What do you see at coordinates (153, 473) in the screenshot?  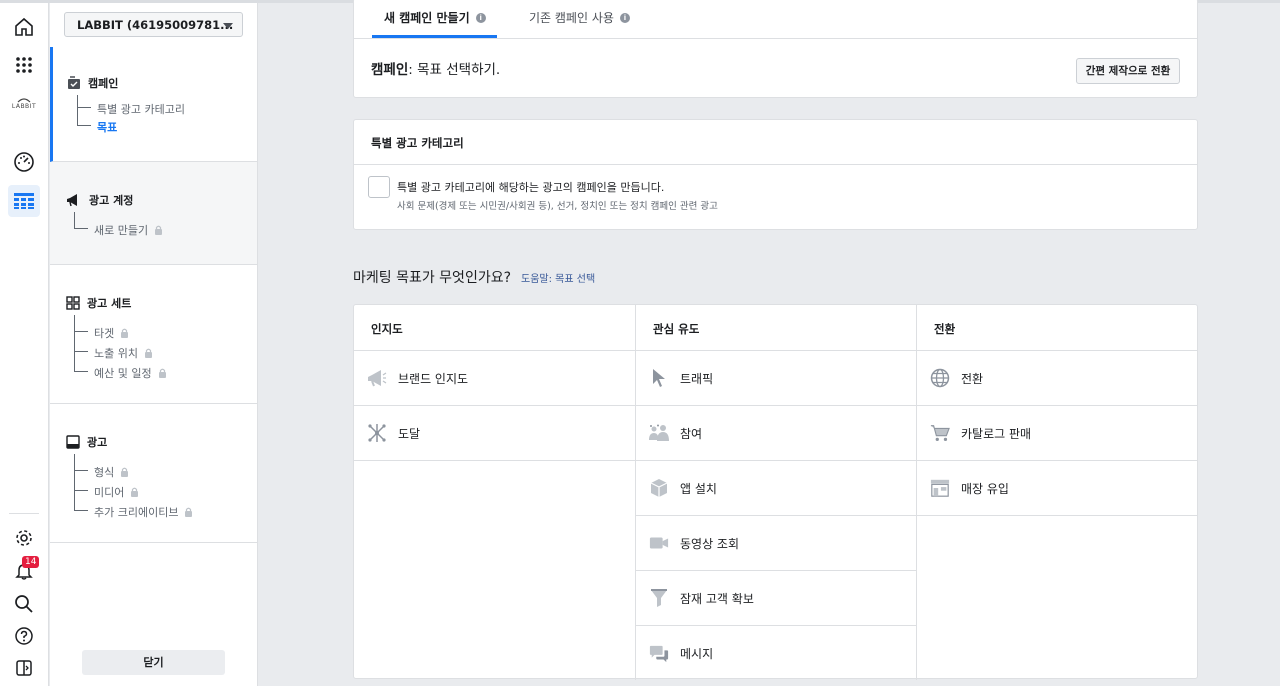 I see `nav-section-ad: 광고 형식 미디어 추가 크리에이티브` at bounding box center [153, 473].